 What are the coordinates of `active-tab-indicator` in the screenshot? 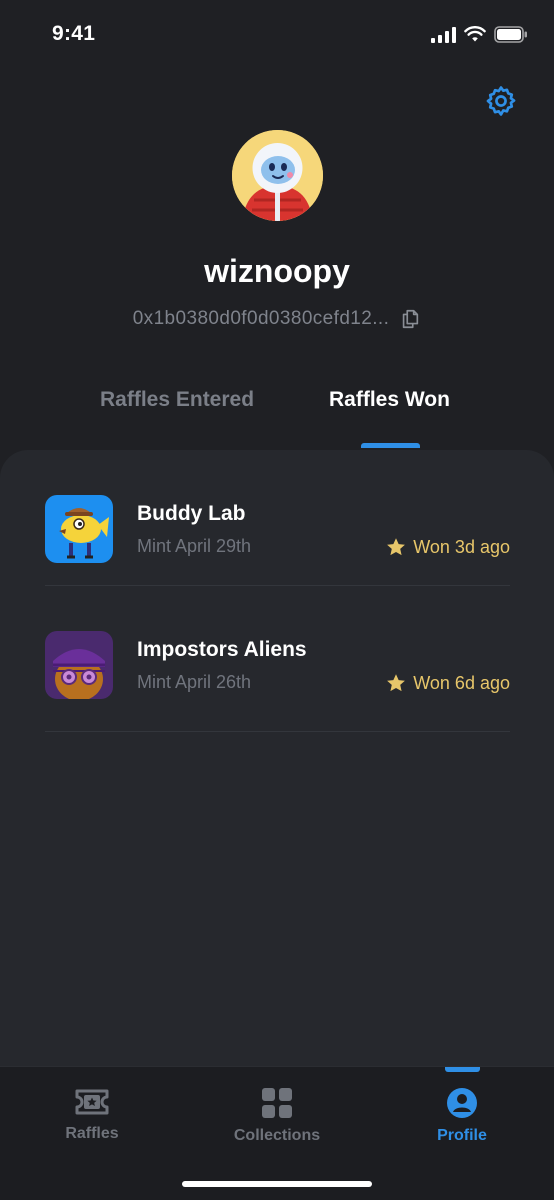 It's located at (390, 445).